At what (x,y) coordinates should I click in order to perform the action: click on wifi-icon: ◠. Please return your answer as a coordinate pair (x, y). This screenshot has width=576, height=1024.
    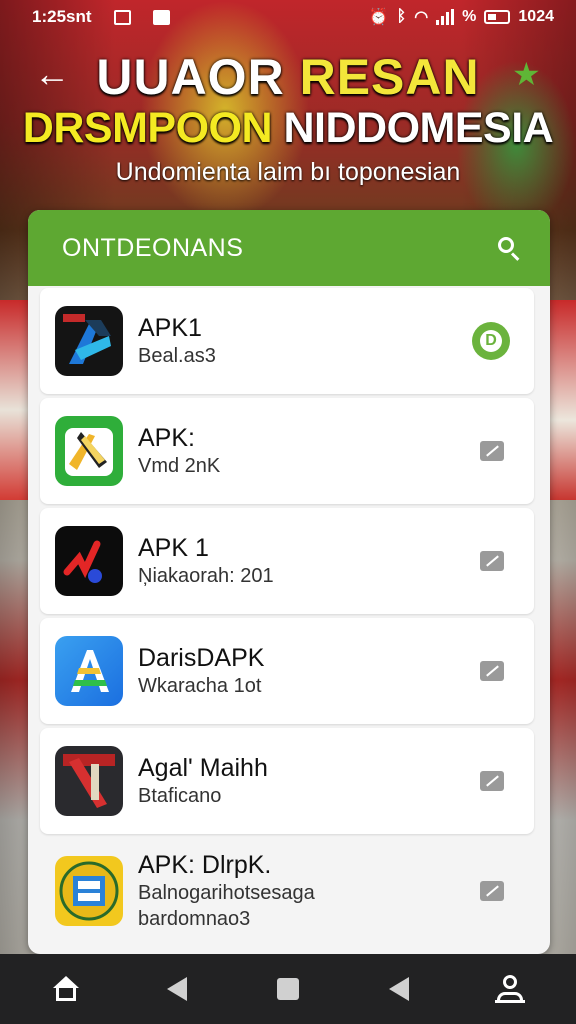
    Looking at the image, I should click on (421, 17).